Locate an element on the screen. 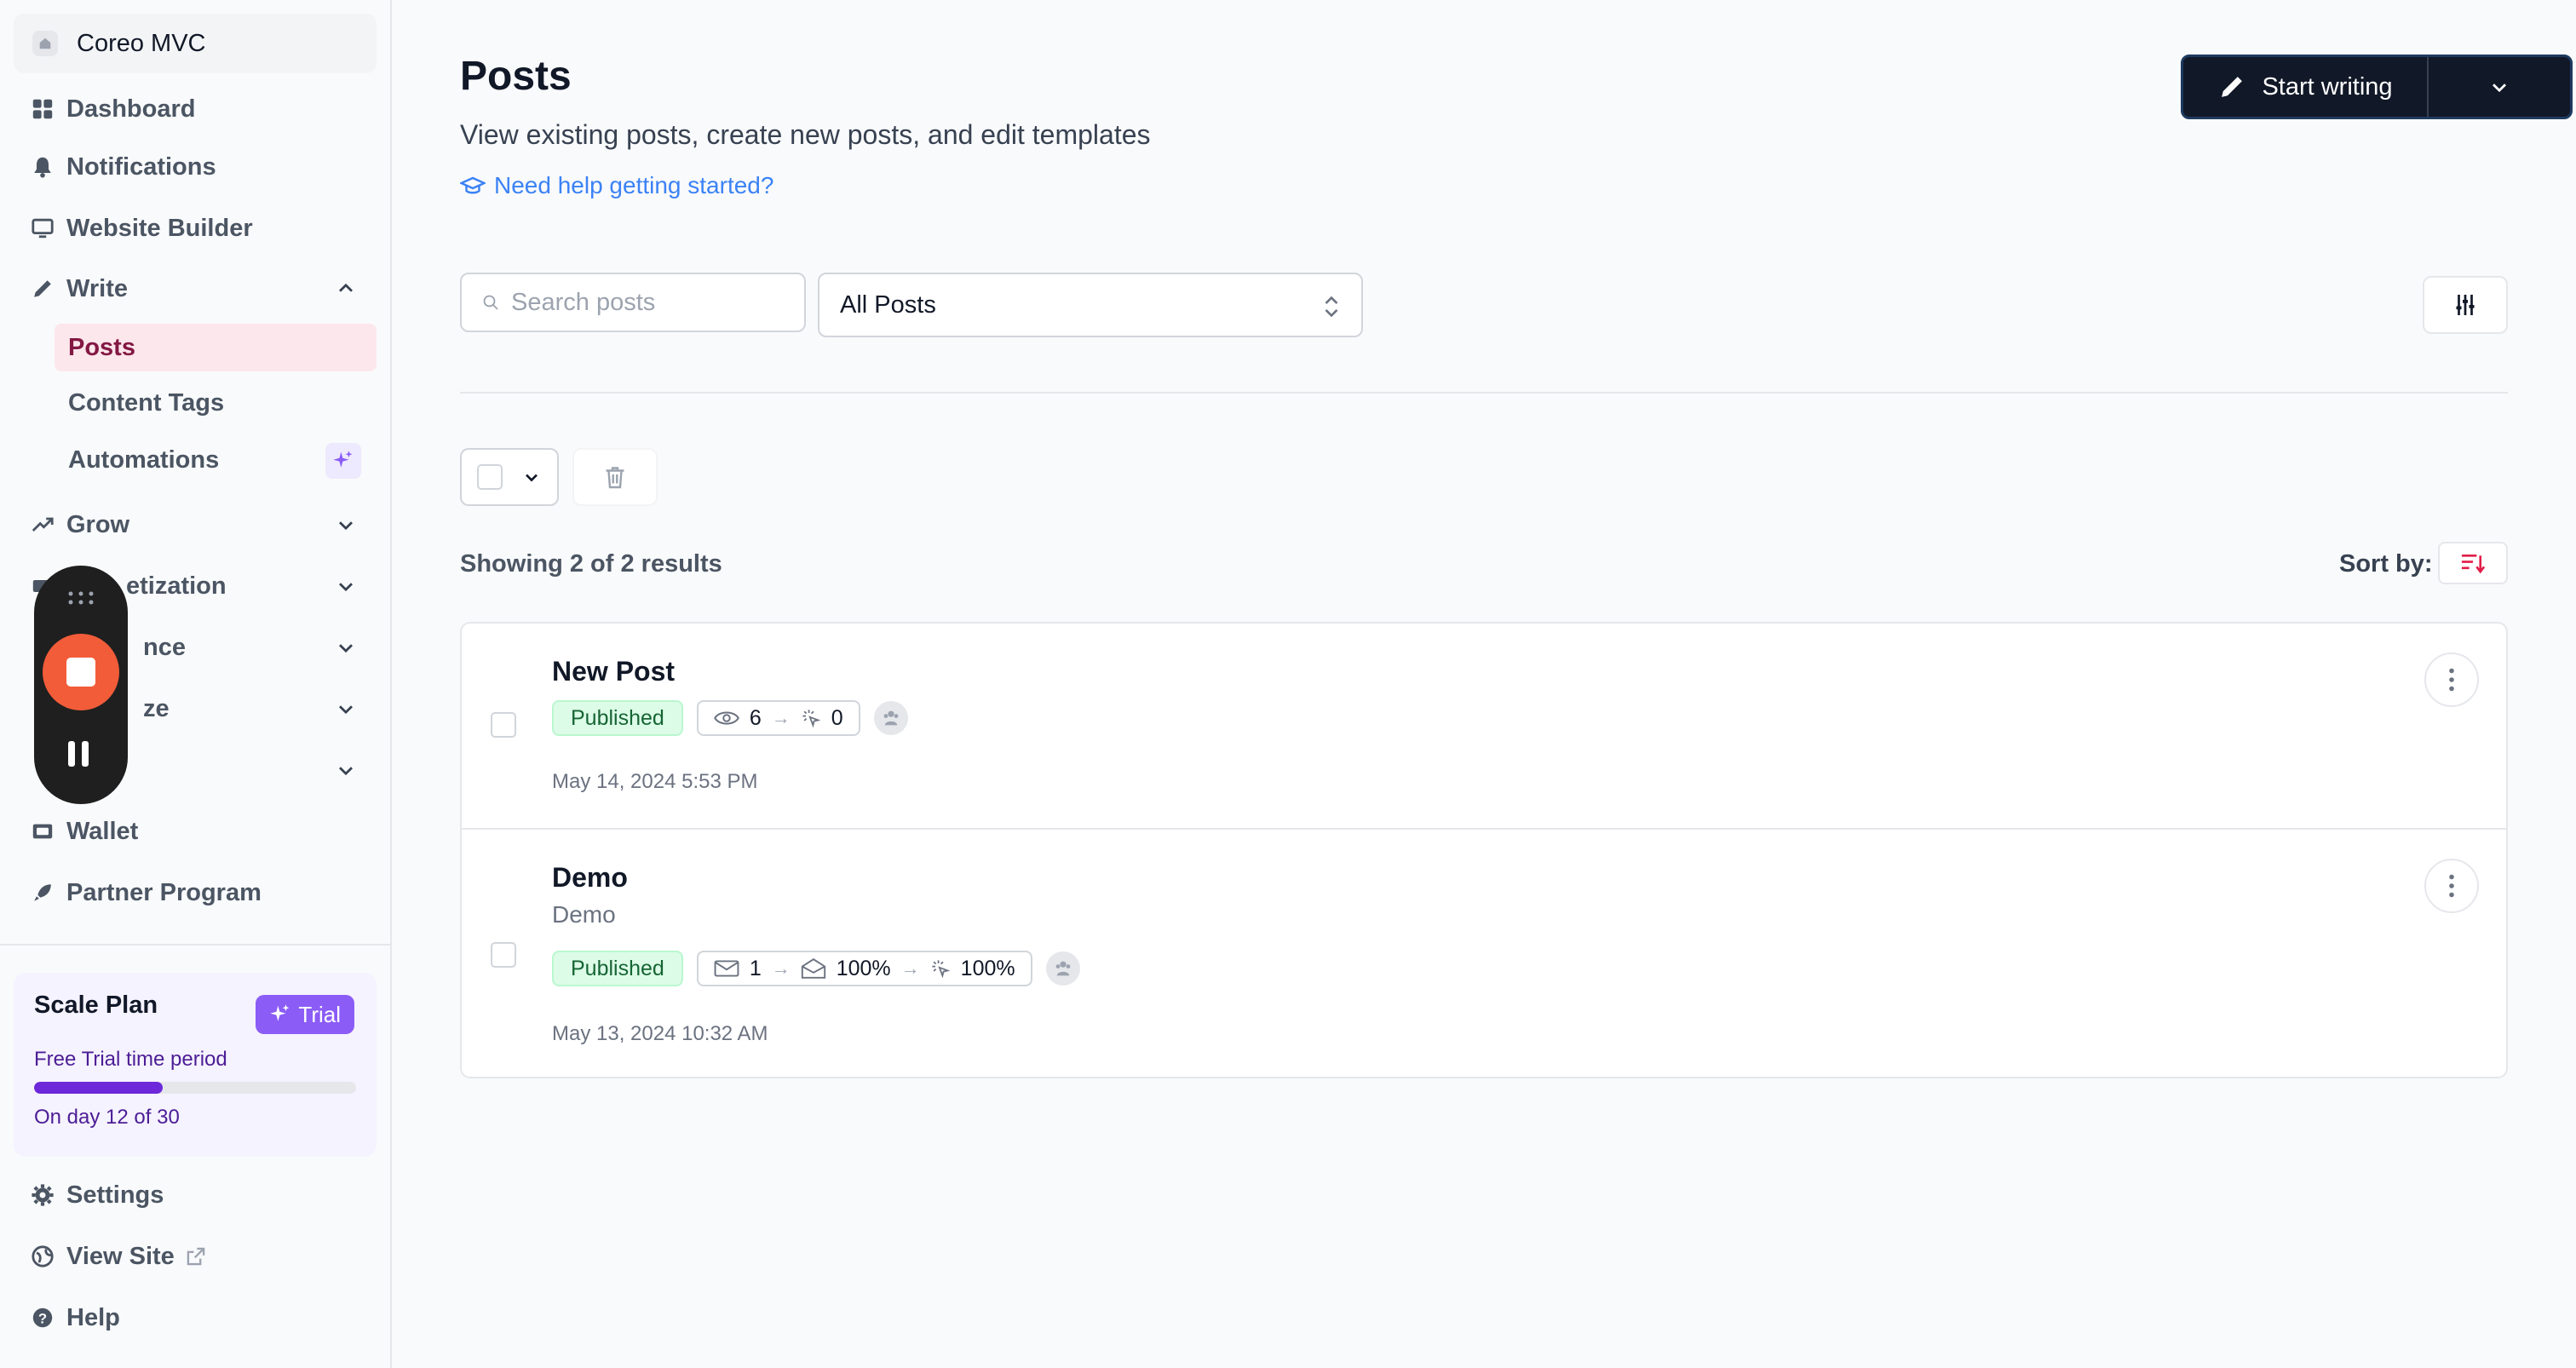  post-date: May 14, 2024 5:53 PM is located at coordinates (655, 781).